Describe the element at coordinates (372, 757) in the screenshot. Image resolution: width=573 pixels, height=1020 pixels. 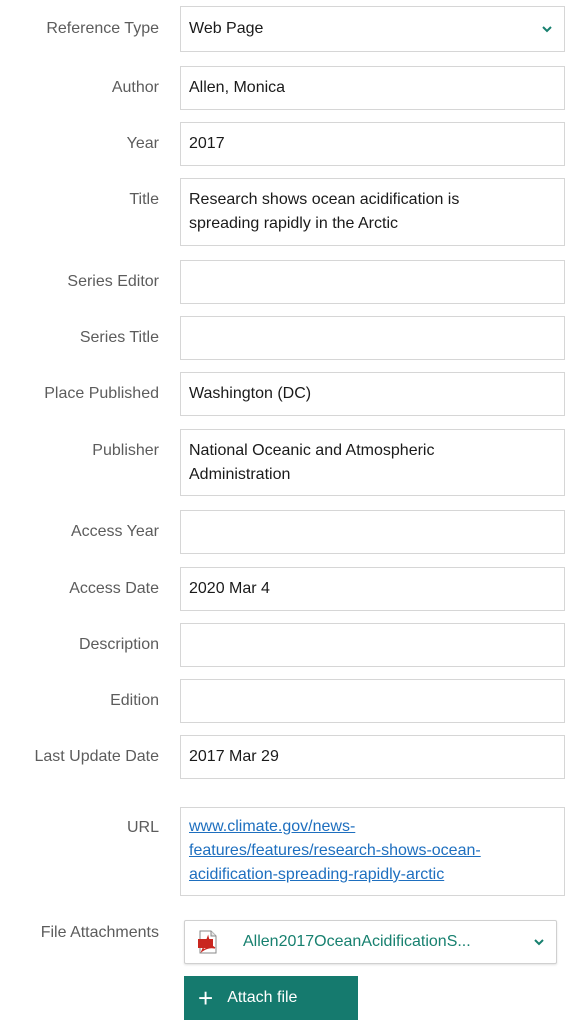
I see `last-update-date-field: 2017 Mar 29` at that location.